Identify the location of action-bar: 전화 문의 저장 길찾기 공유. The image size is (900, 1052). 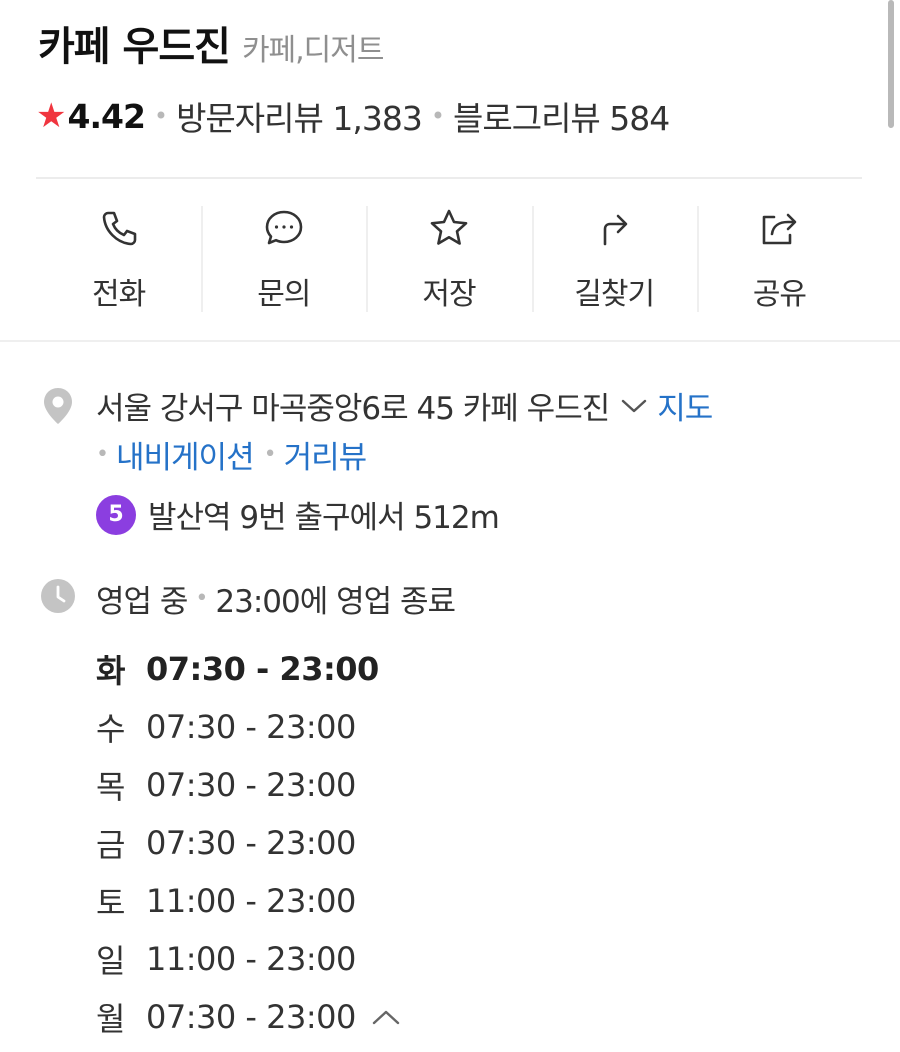
(449, 258).